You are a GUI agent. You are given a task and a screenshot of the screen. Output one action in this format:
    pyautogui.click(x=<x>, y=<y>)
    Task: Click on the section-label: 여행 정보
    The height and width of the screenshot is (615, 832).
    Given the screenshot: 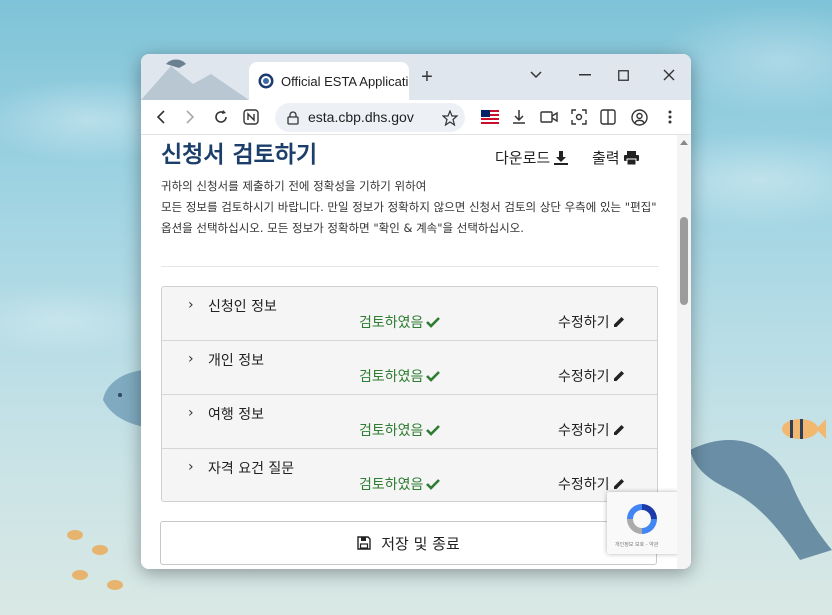 What is the action you would take?
    pyautogui.click(x=236, y=415)
    